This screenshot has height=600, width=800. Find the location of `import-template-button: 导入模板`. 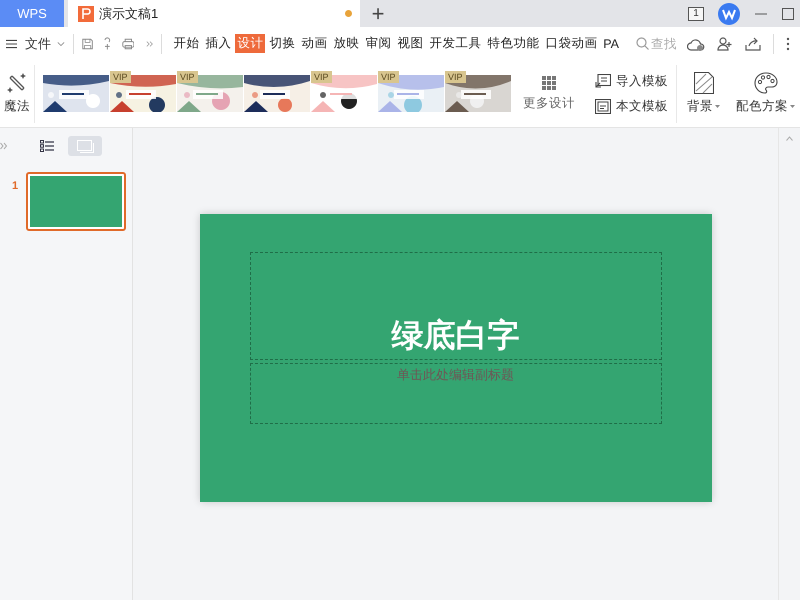

import-template-button: 导入模板 is located at coordinates (631, 81).